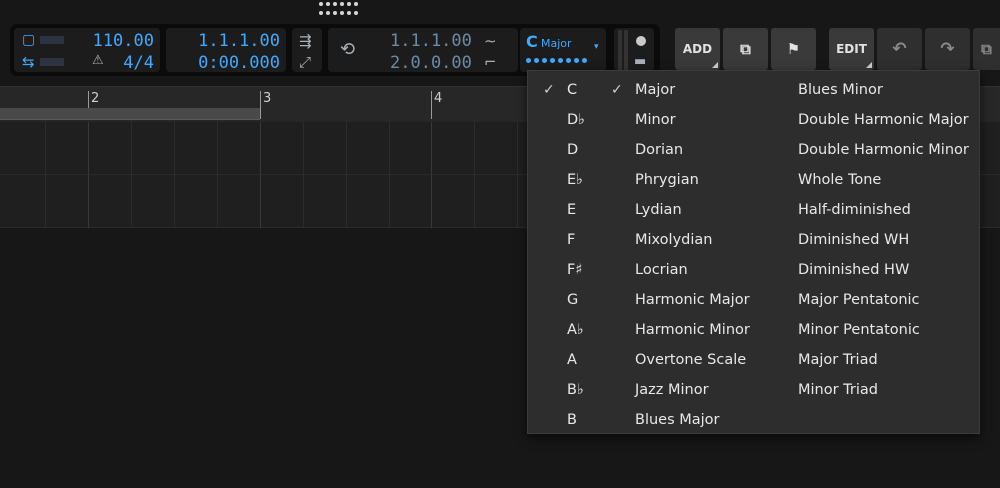  Describe the element at coordinates (673, 240) in the screenshot. I see `menu-scale-mixolydian: Mixolydian` at that location.